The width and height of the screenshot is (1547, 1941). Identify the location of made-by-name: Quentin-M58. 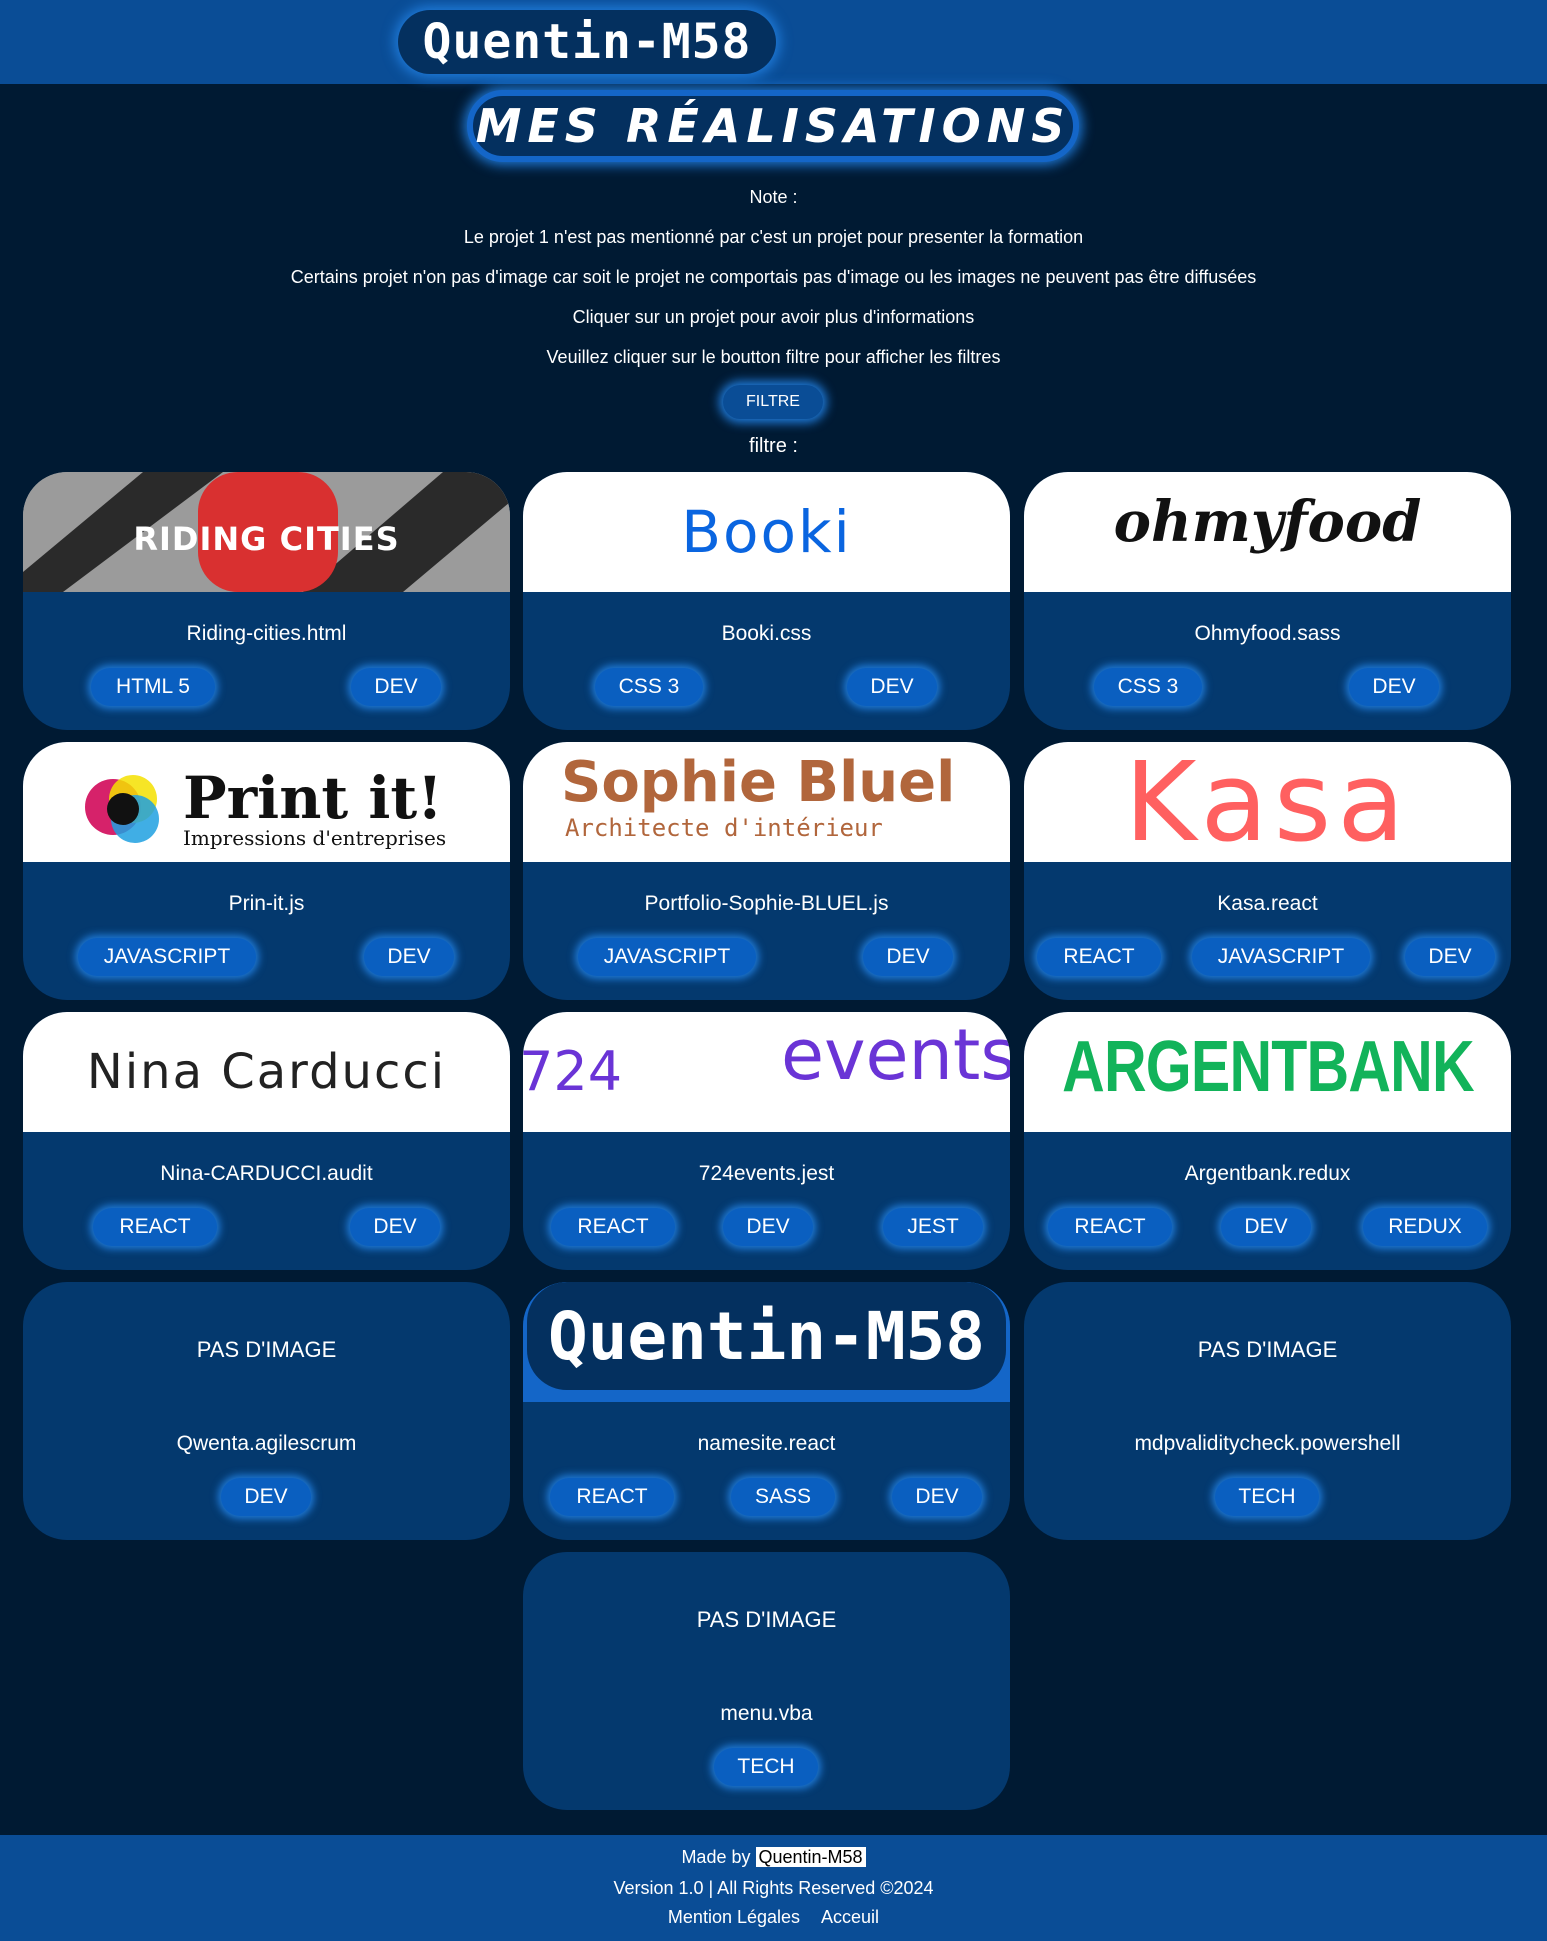
(810, 1857).